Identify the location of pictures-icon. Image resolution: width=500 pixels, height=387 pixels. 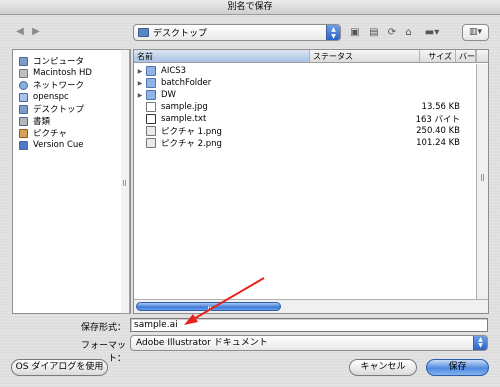
(23, 133).